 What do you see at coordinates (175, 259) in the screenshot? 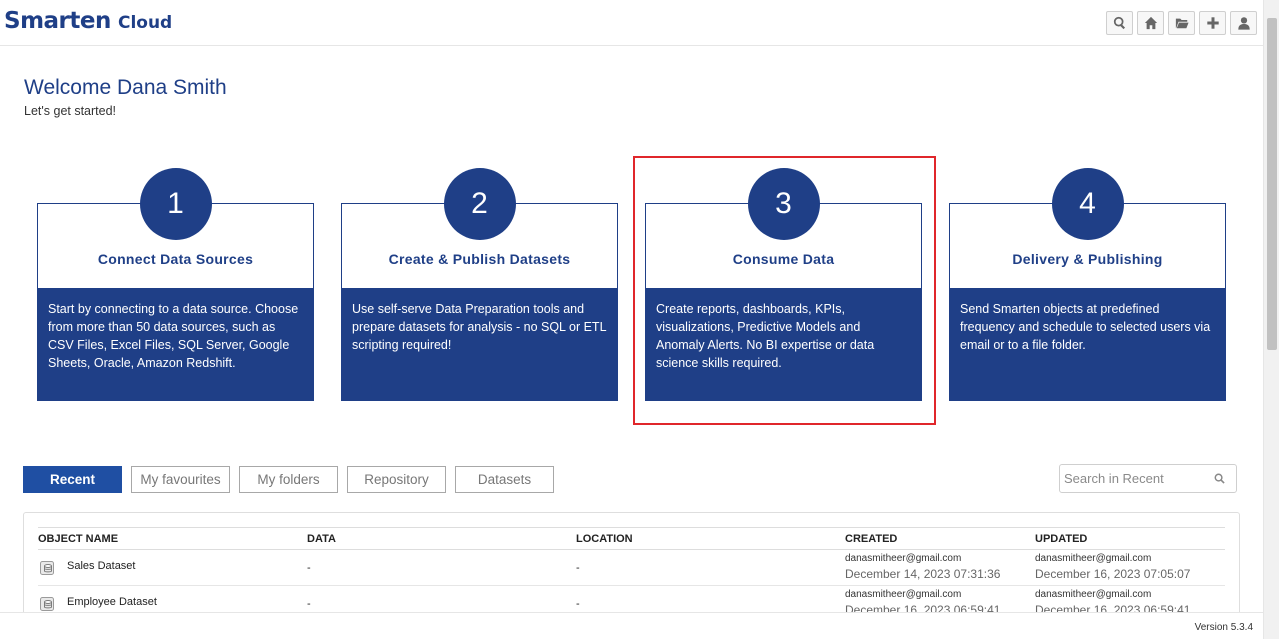
I see `step-title: Connect Data Sources` at bounding box center [175, 259].